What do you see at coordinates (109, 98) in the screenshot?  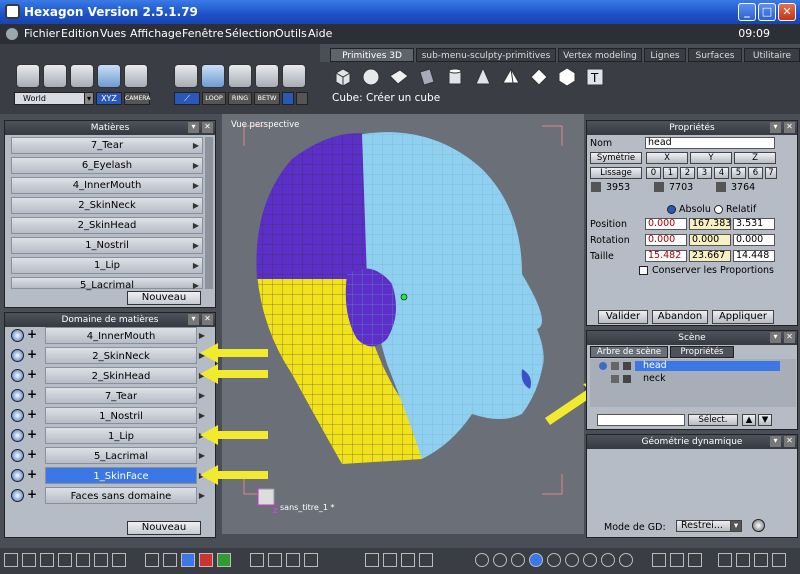 I see `xyz-toggle: XYZ` at bounding box center [109, 98].